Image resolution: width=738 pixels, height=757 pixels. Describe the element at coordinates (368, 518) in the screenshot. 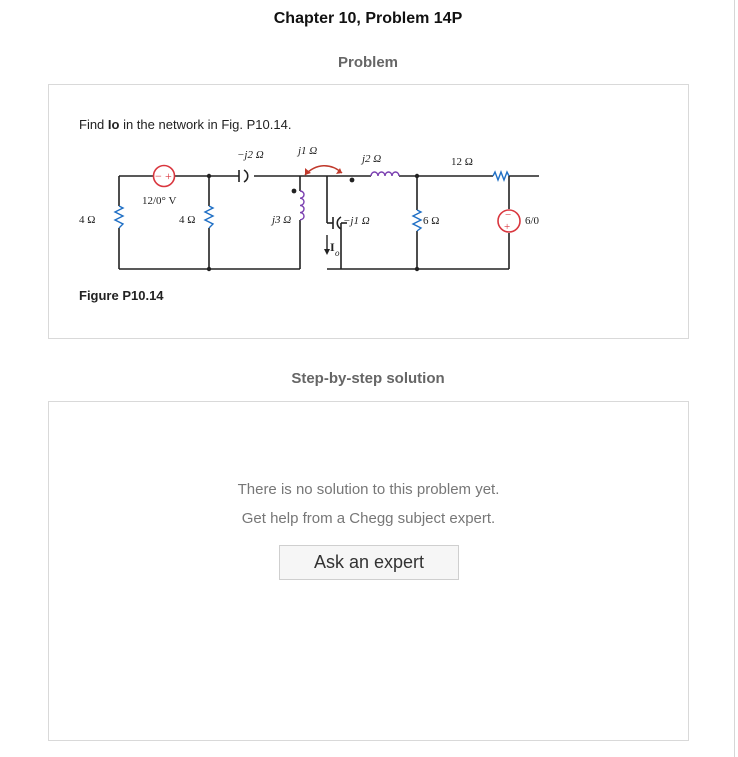

I see `help-text: Get help from a Chegg subject expert.` at that location.